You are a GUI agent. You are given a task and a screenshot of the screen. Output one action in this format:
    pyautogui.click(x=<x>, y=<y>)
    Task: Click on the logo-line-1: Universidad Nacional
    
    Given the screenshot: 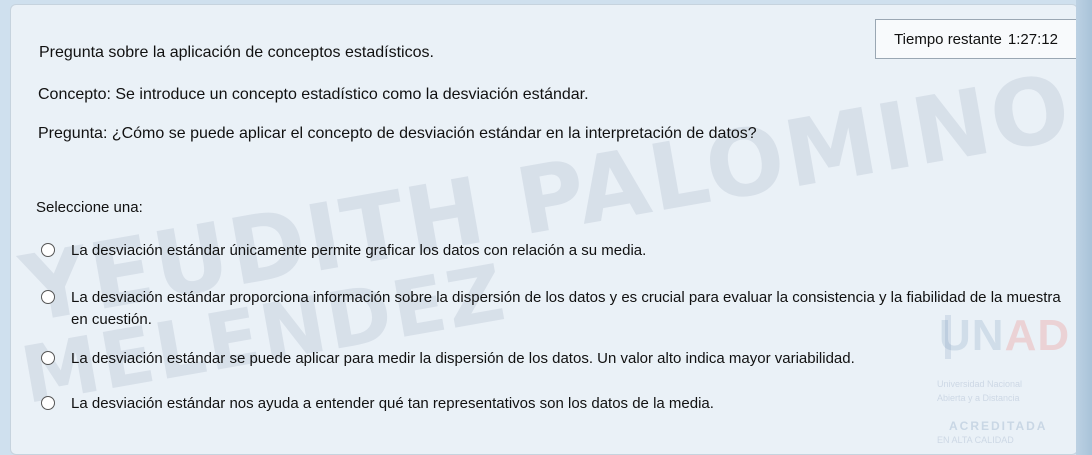 What is the action you would take?
    pyautogui.click(x=980, y=384)
    